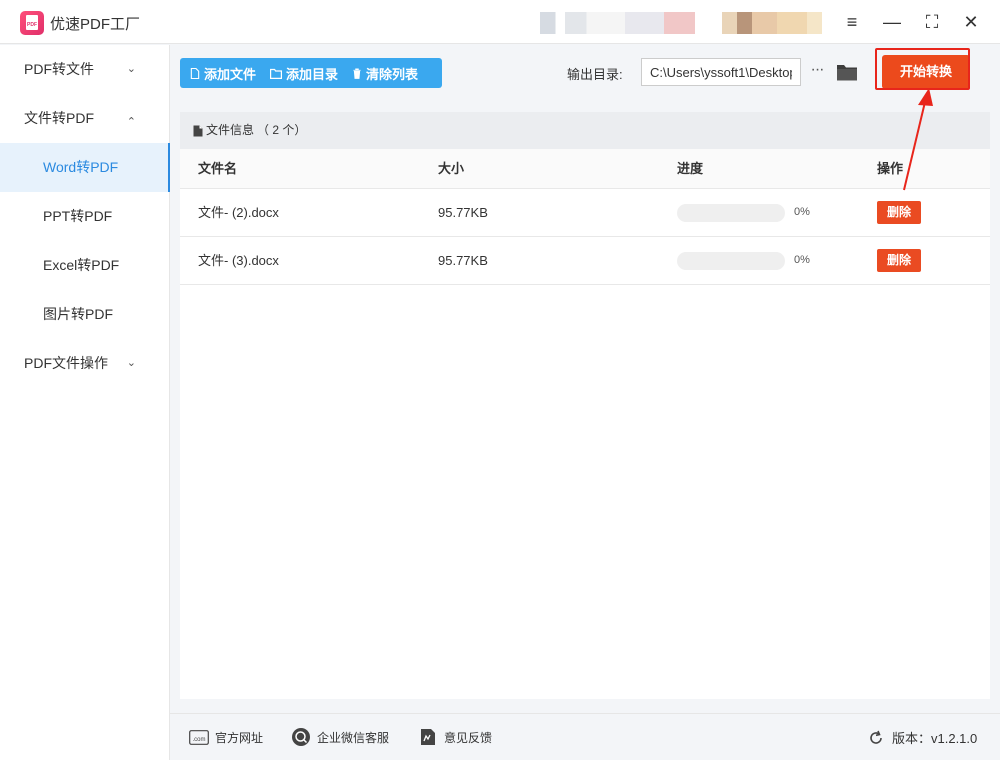  I want to click on output-directory-input, so click(721, 72).